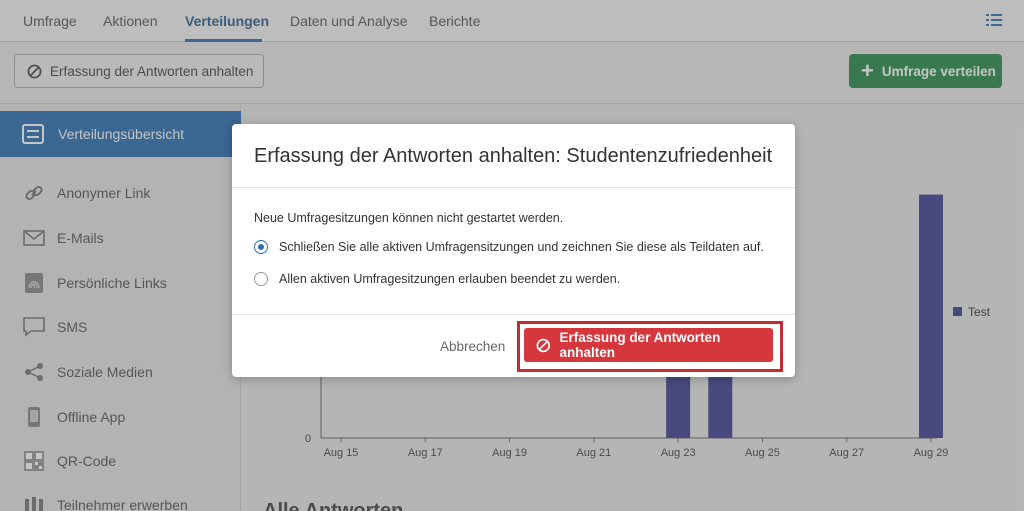 Image resolution: width=1024 pixels, height=511 pixels. Describe the element at coordinates (640, 345) in the screenshot. I see `confirm-stop-label: Erfassung der Antworten anhalten` at that location.